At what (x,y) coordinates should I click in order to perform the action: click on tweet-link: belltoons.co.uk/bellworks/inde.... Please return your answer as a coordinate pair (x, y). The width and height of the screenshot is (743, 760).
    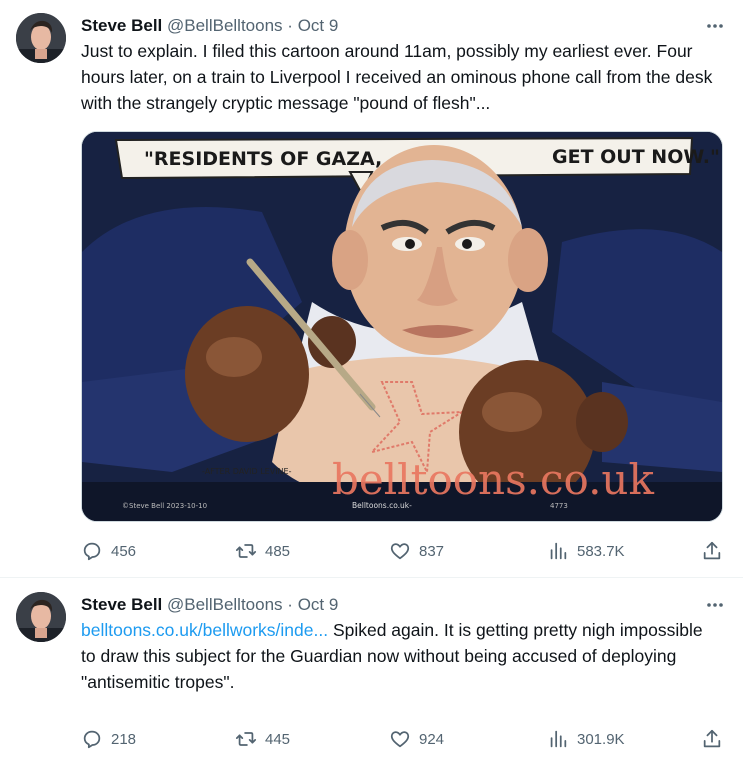
    Looking at the image, I should click on (204, 630).